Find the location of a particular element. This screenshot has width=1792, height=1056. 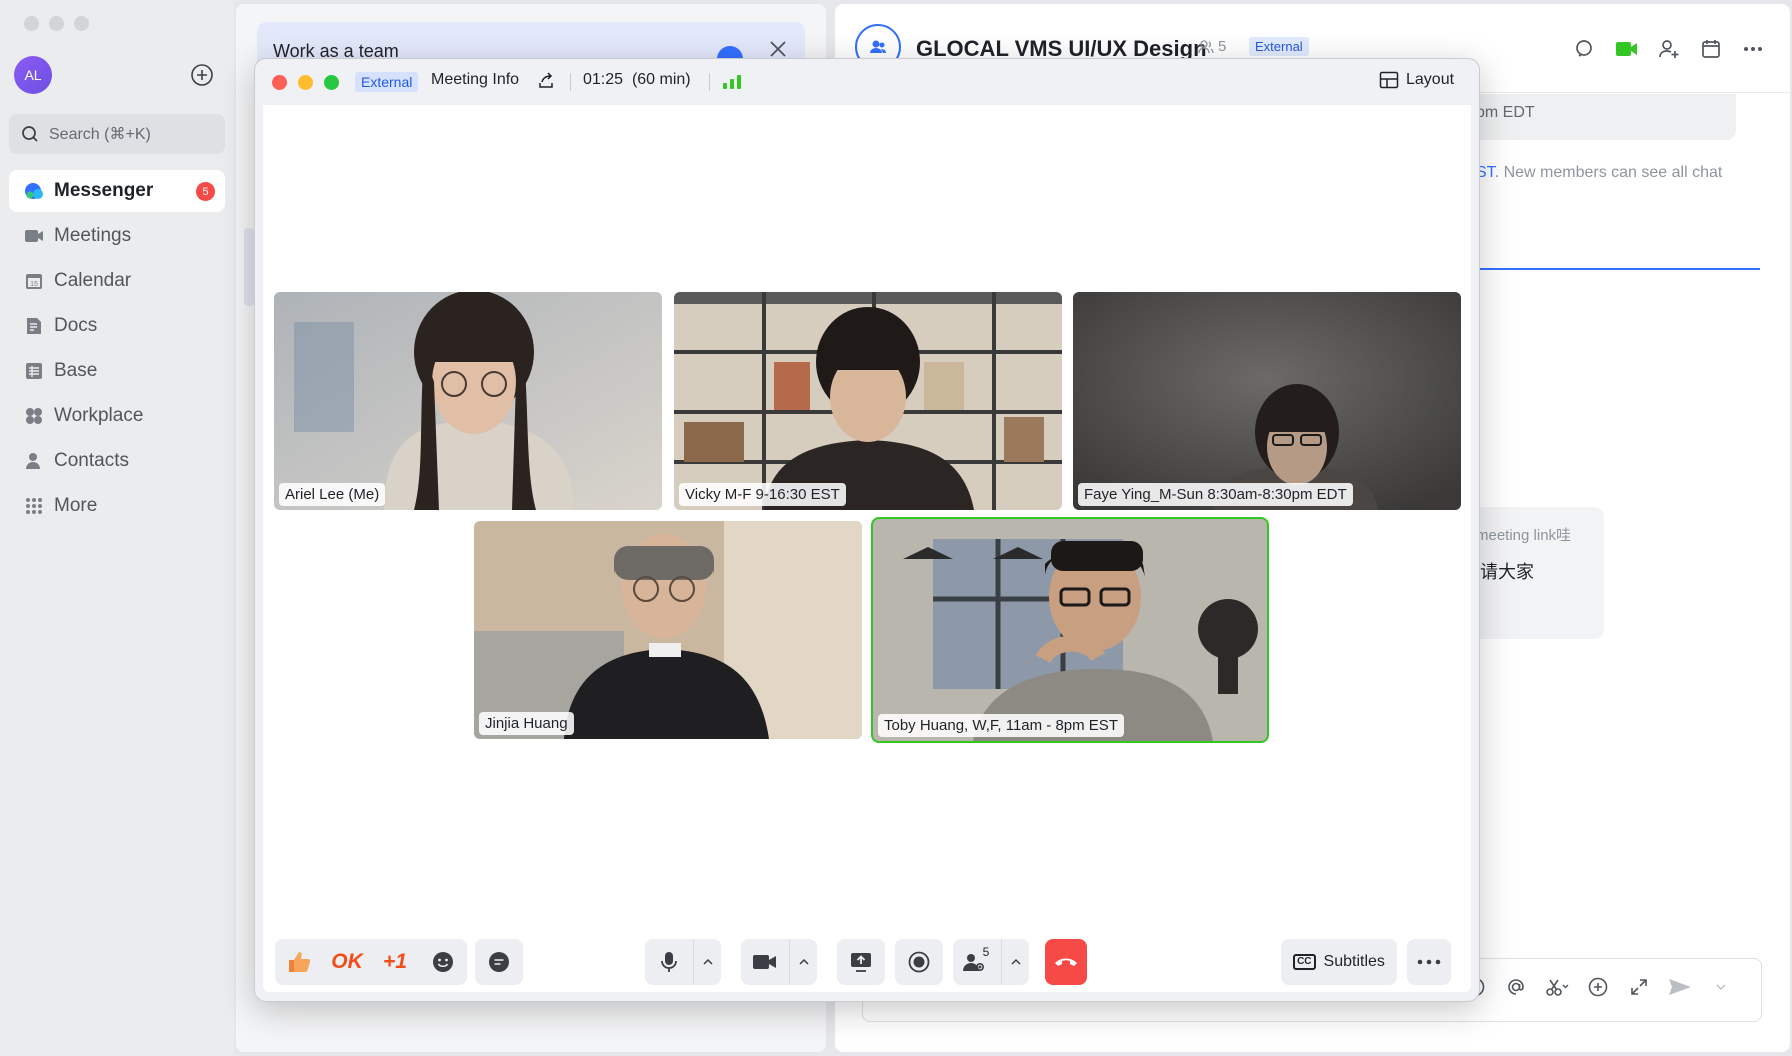

sidebar-item-workplace: Workplace is located at coordinates (117, 416).